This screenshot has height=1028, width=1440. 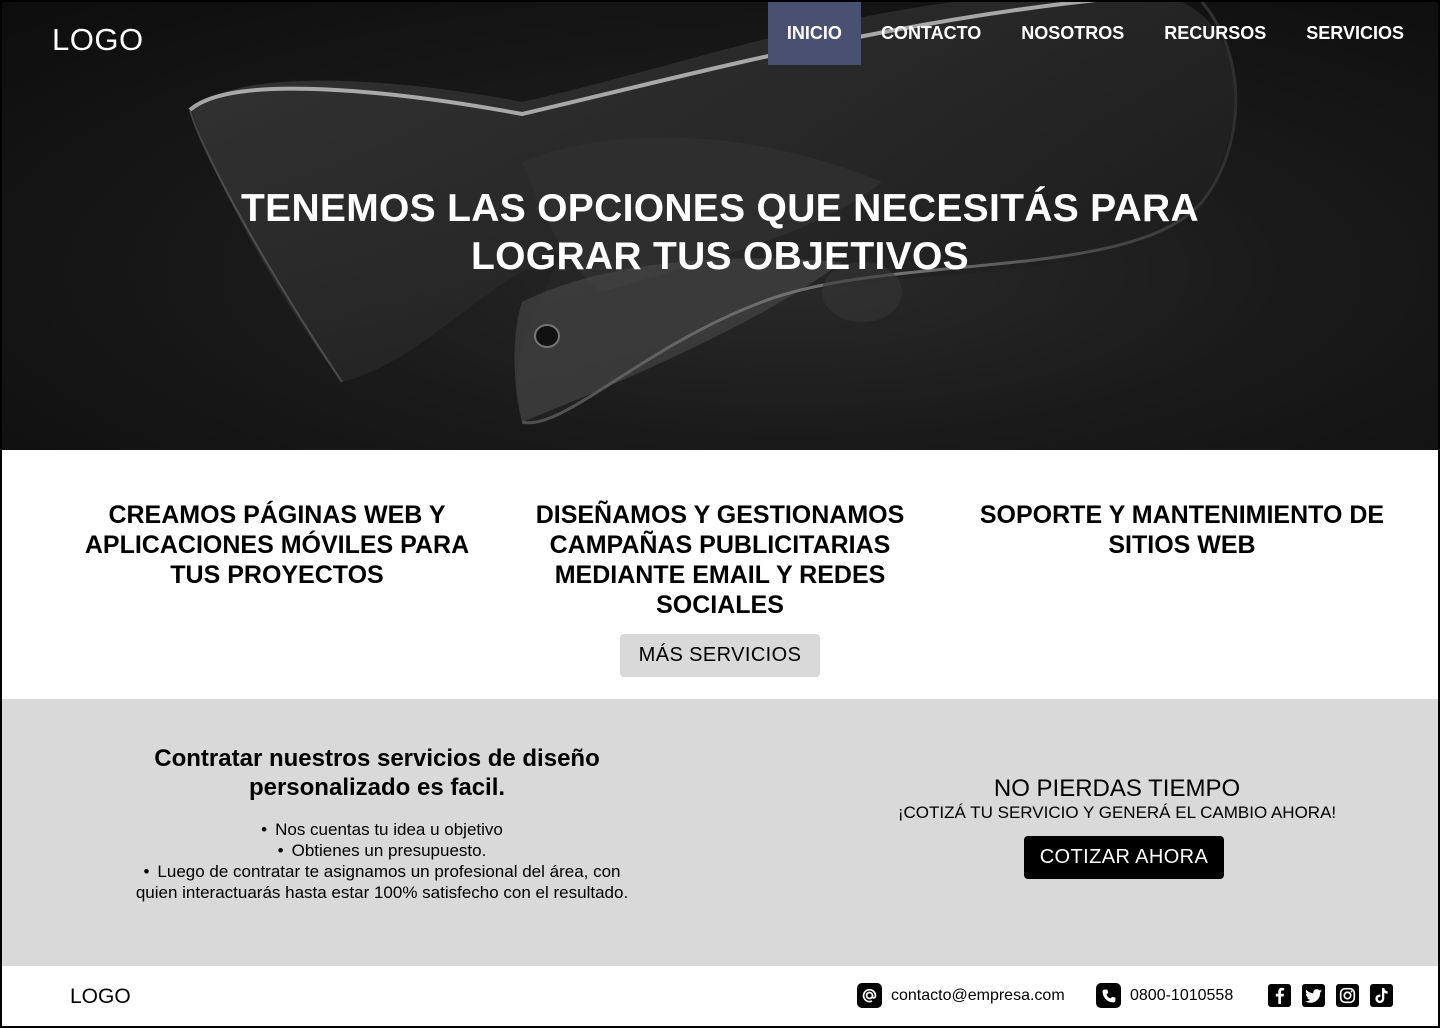 I want to click on footer-phone-link: 0800-1010558, so click(x=1164, y=995).